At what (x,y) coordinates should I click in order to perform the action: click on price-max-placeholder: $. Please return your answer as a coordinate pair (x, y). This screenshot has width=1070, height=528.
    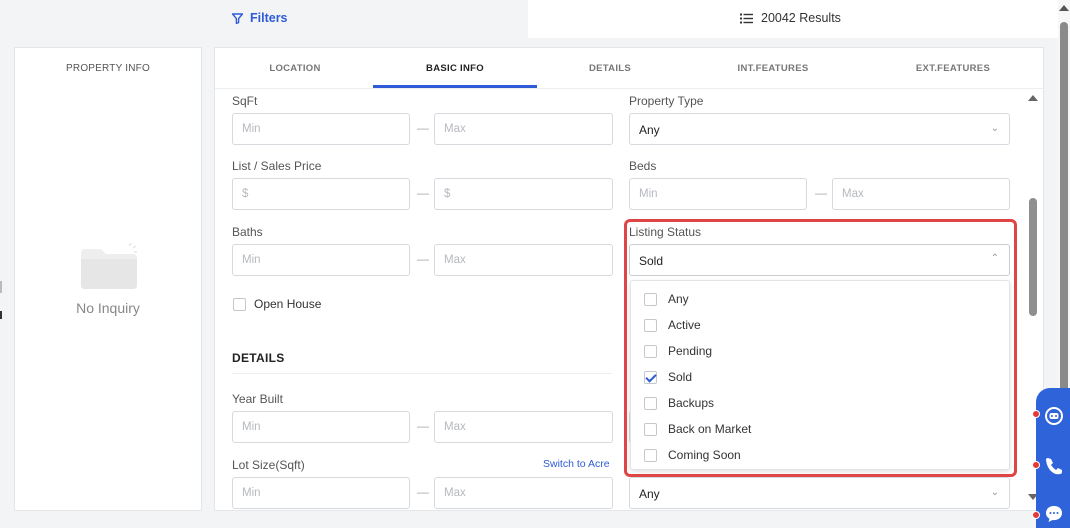
    Looking at the image, I should click on (447, 194).